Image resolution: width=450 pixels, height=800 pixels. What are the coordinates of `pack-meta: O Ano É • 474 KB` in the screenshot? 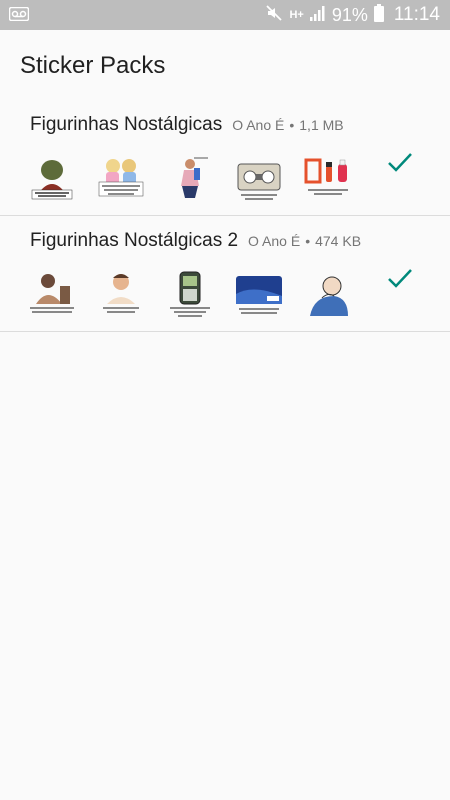 It's located at (304, 241).